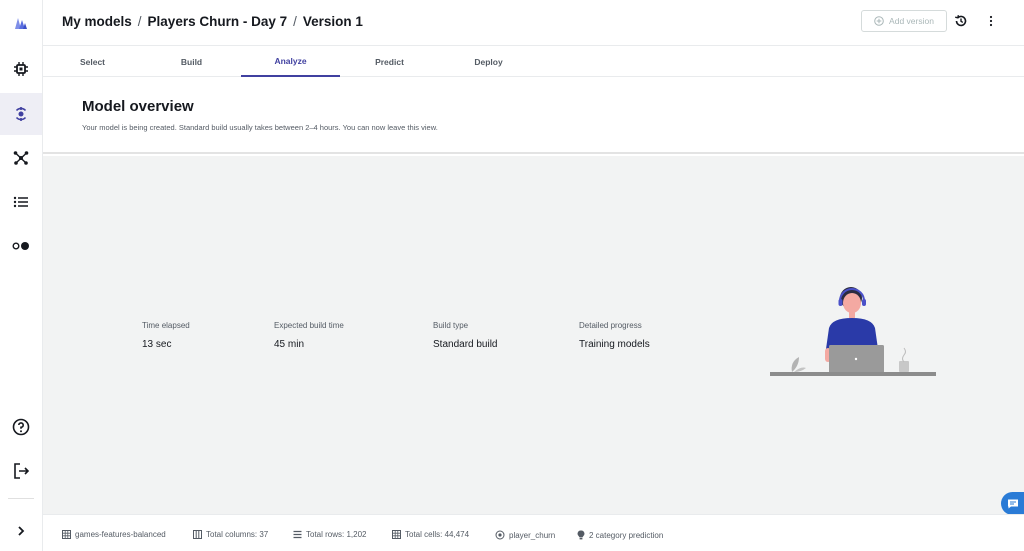  Describe the element at coordinates (991, 21) in the screenshot. I see `more-options-icon` at that location.